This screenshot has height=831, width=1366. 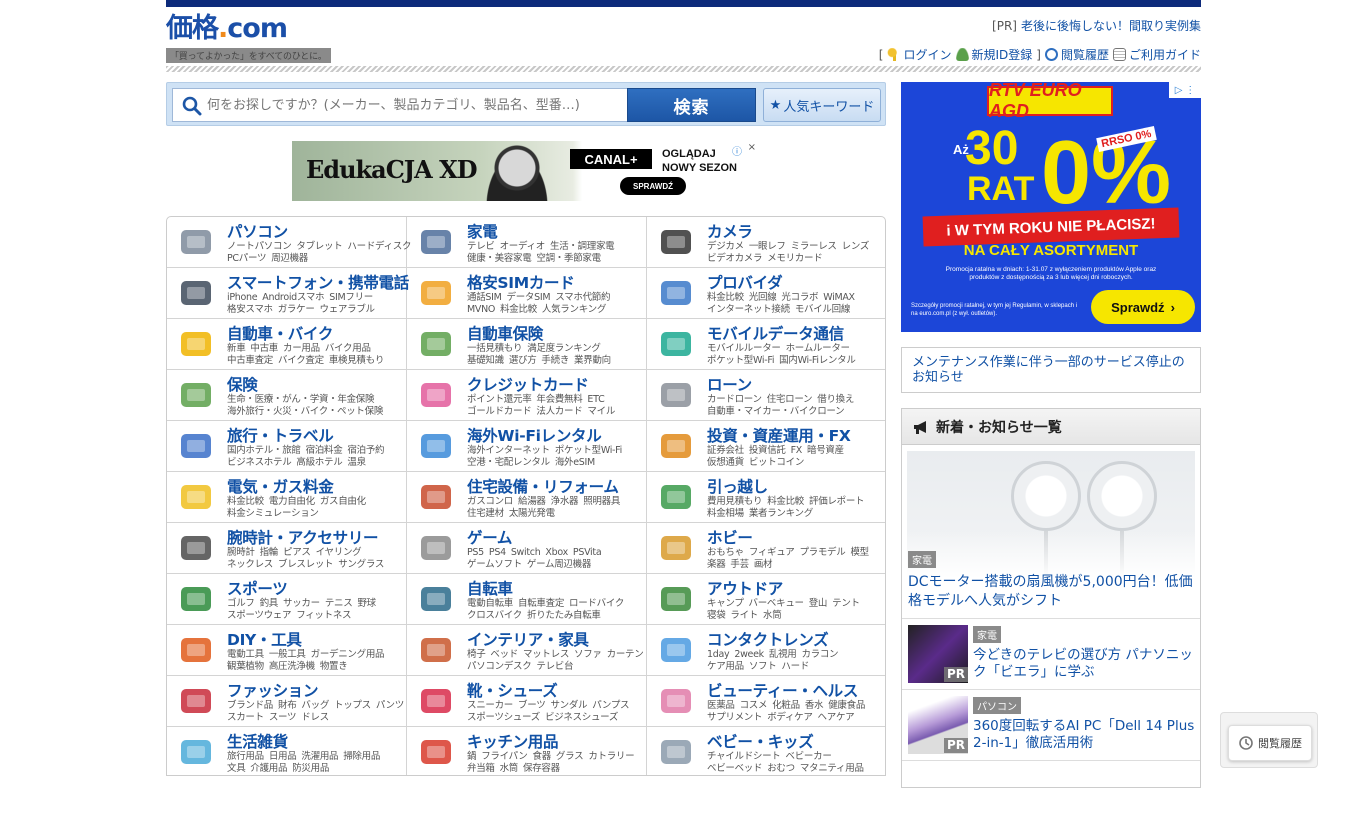 What do you see at coordinates (795, 666) in the screenshot?
I see `subcategory-link: ハード` at bounding box center [795, 666].